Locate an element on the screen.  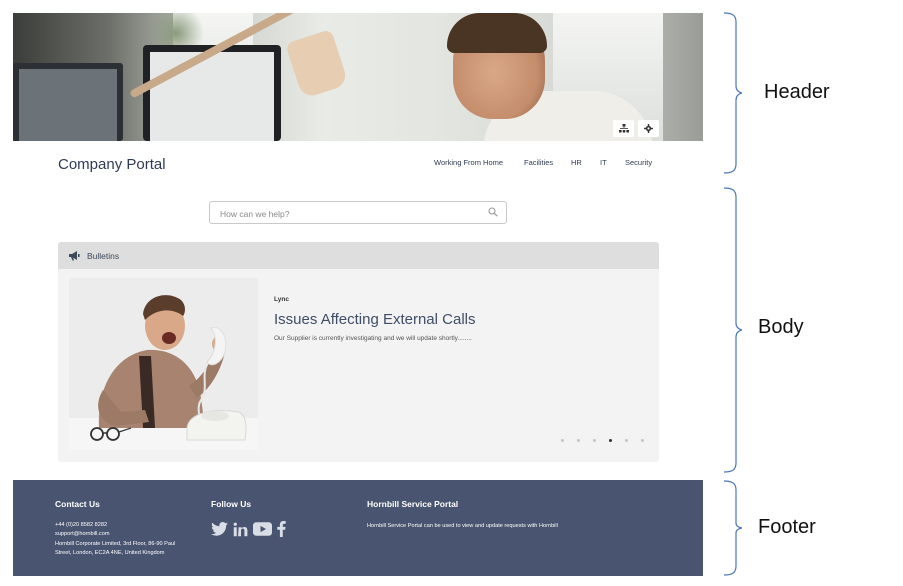
social-links is located at coordinates (248, 529).